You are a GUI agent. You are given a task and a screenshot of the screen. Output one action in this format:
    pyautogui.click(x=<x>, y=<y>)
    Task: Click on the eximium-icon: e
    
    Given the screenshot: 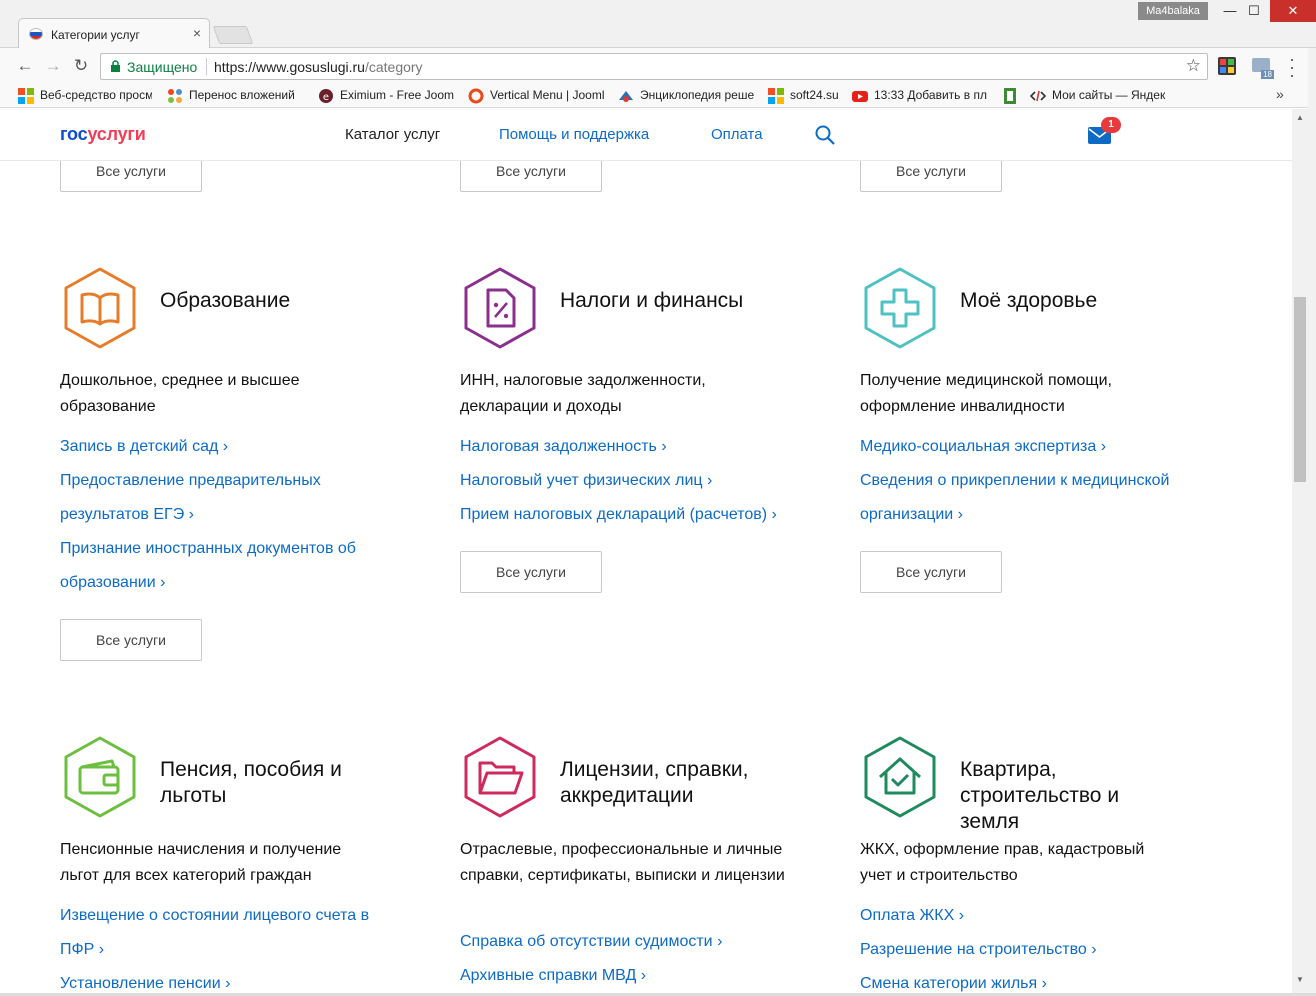 What is the action you would take?
    pyautogui.click(x=326, y=96)
    